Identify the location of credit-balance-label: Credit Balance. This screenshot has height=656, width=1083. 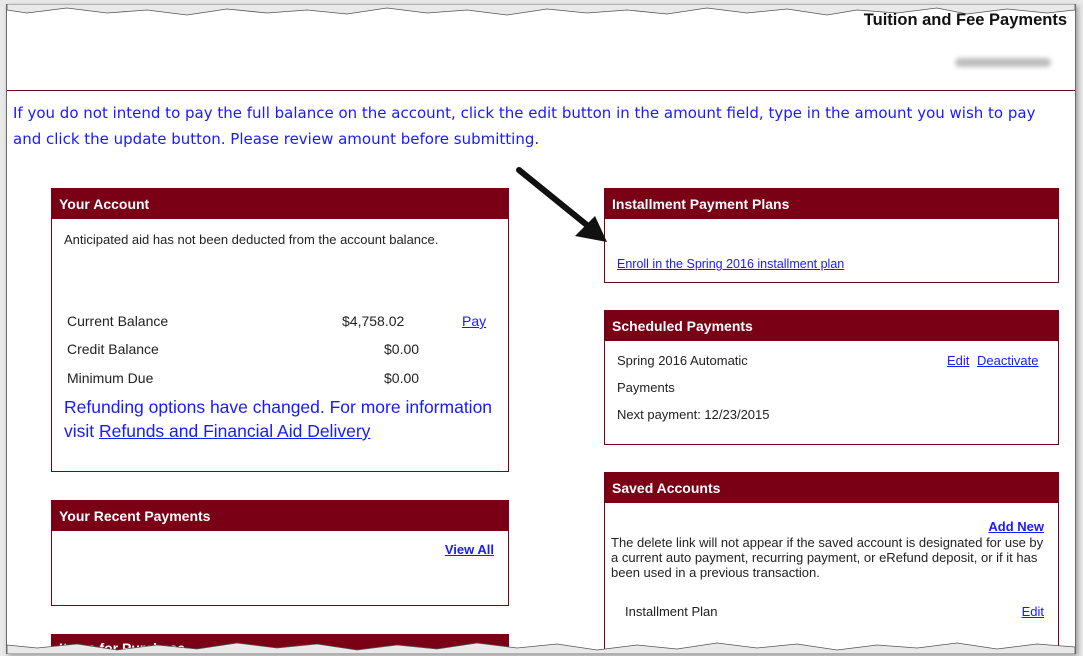
(113, 349).